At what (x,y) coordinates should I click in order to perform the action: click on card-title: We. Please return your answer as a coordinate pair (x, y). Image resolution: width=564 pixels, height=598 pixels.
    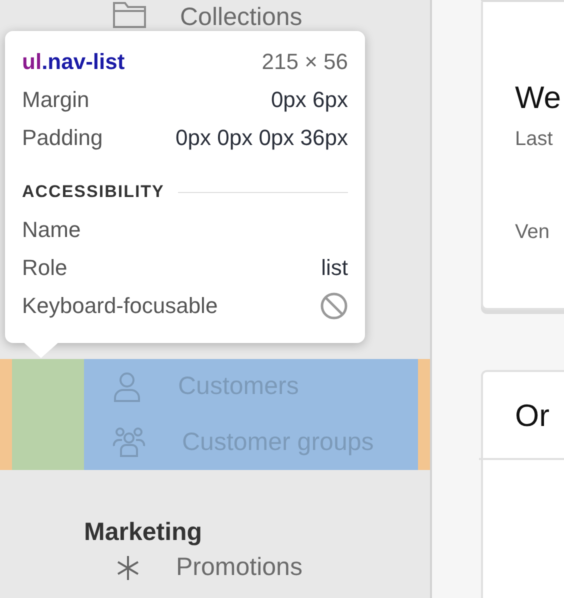
    Looking at the image, I should click on (538, 98).